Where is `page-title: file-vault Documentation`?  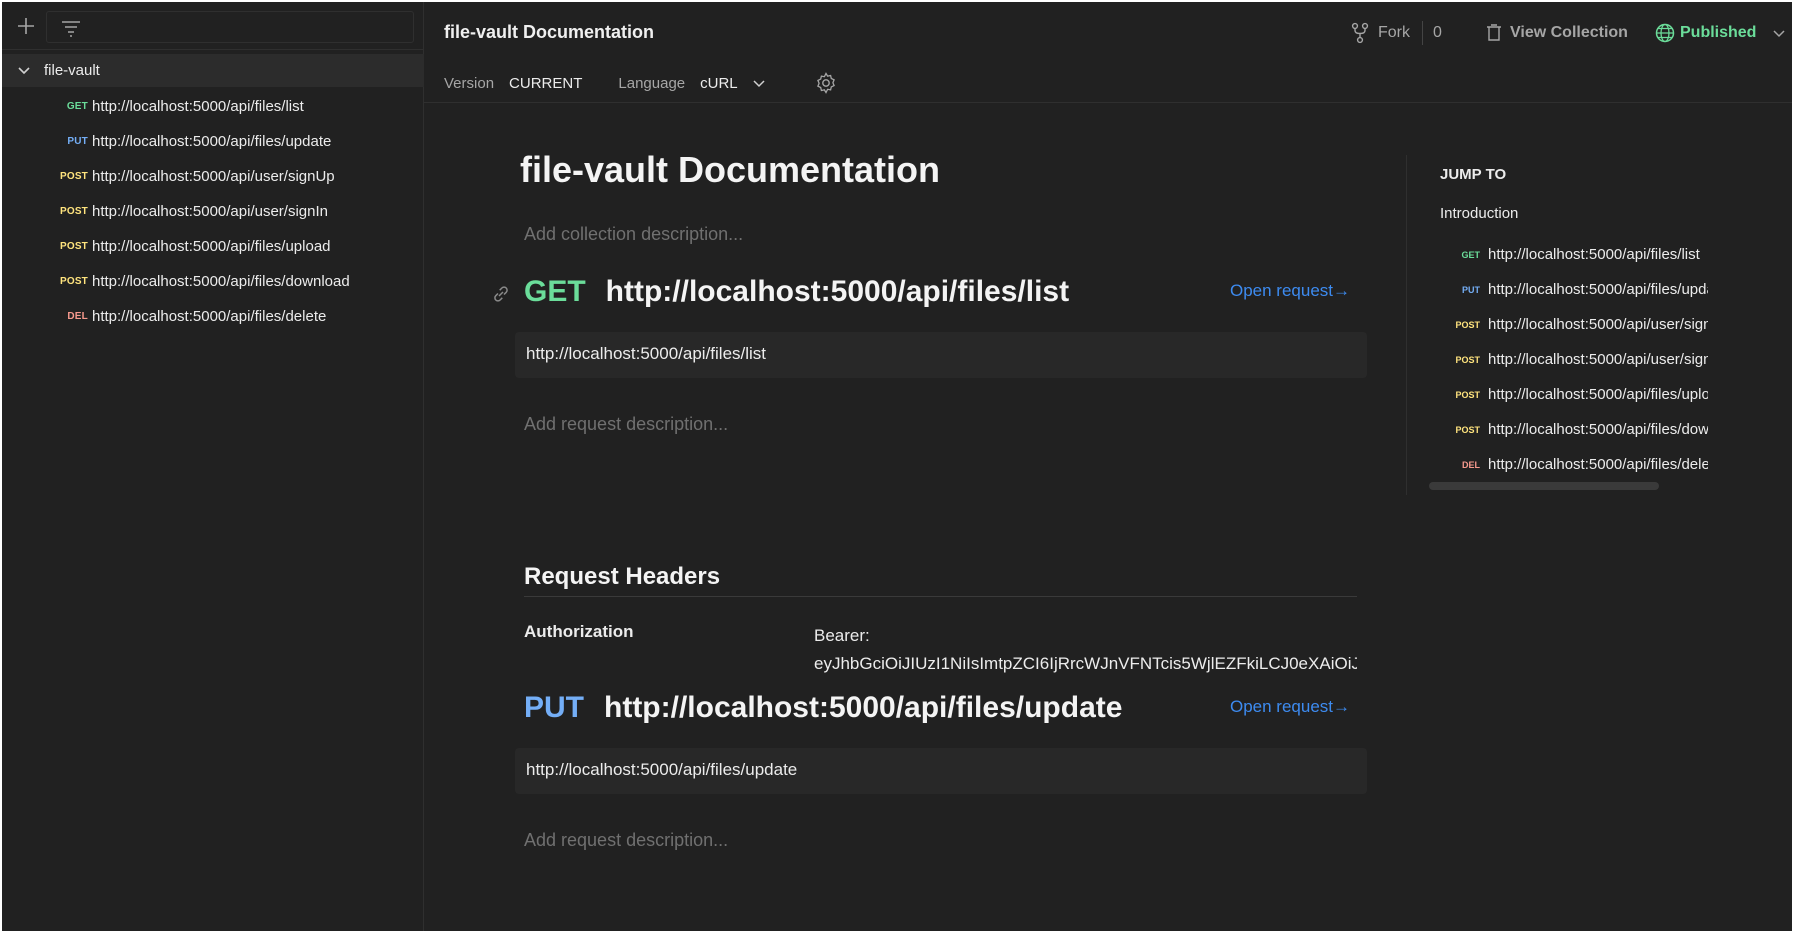 page-title: file-vault Documentation is located at coordinates (549, 32).